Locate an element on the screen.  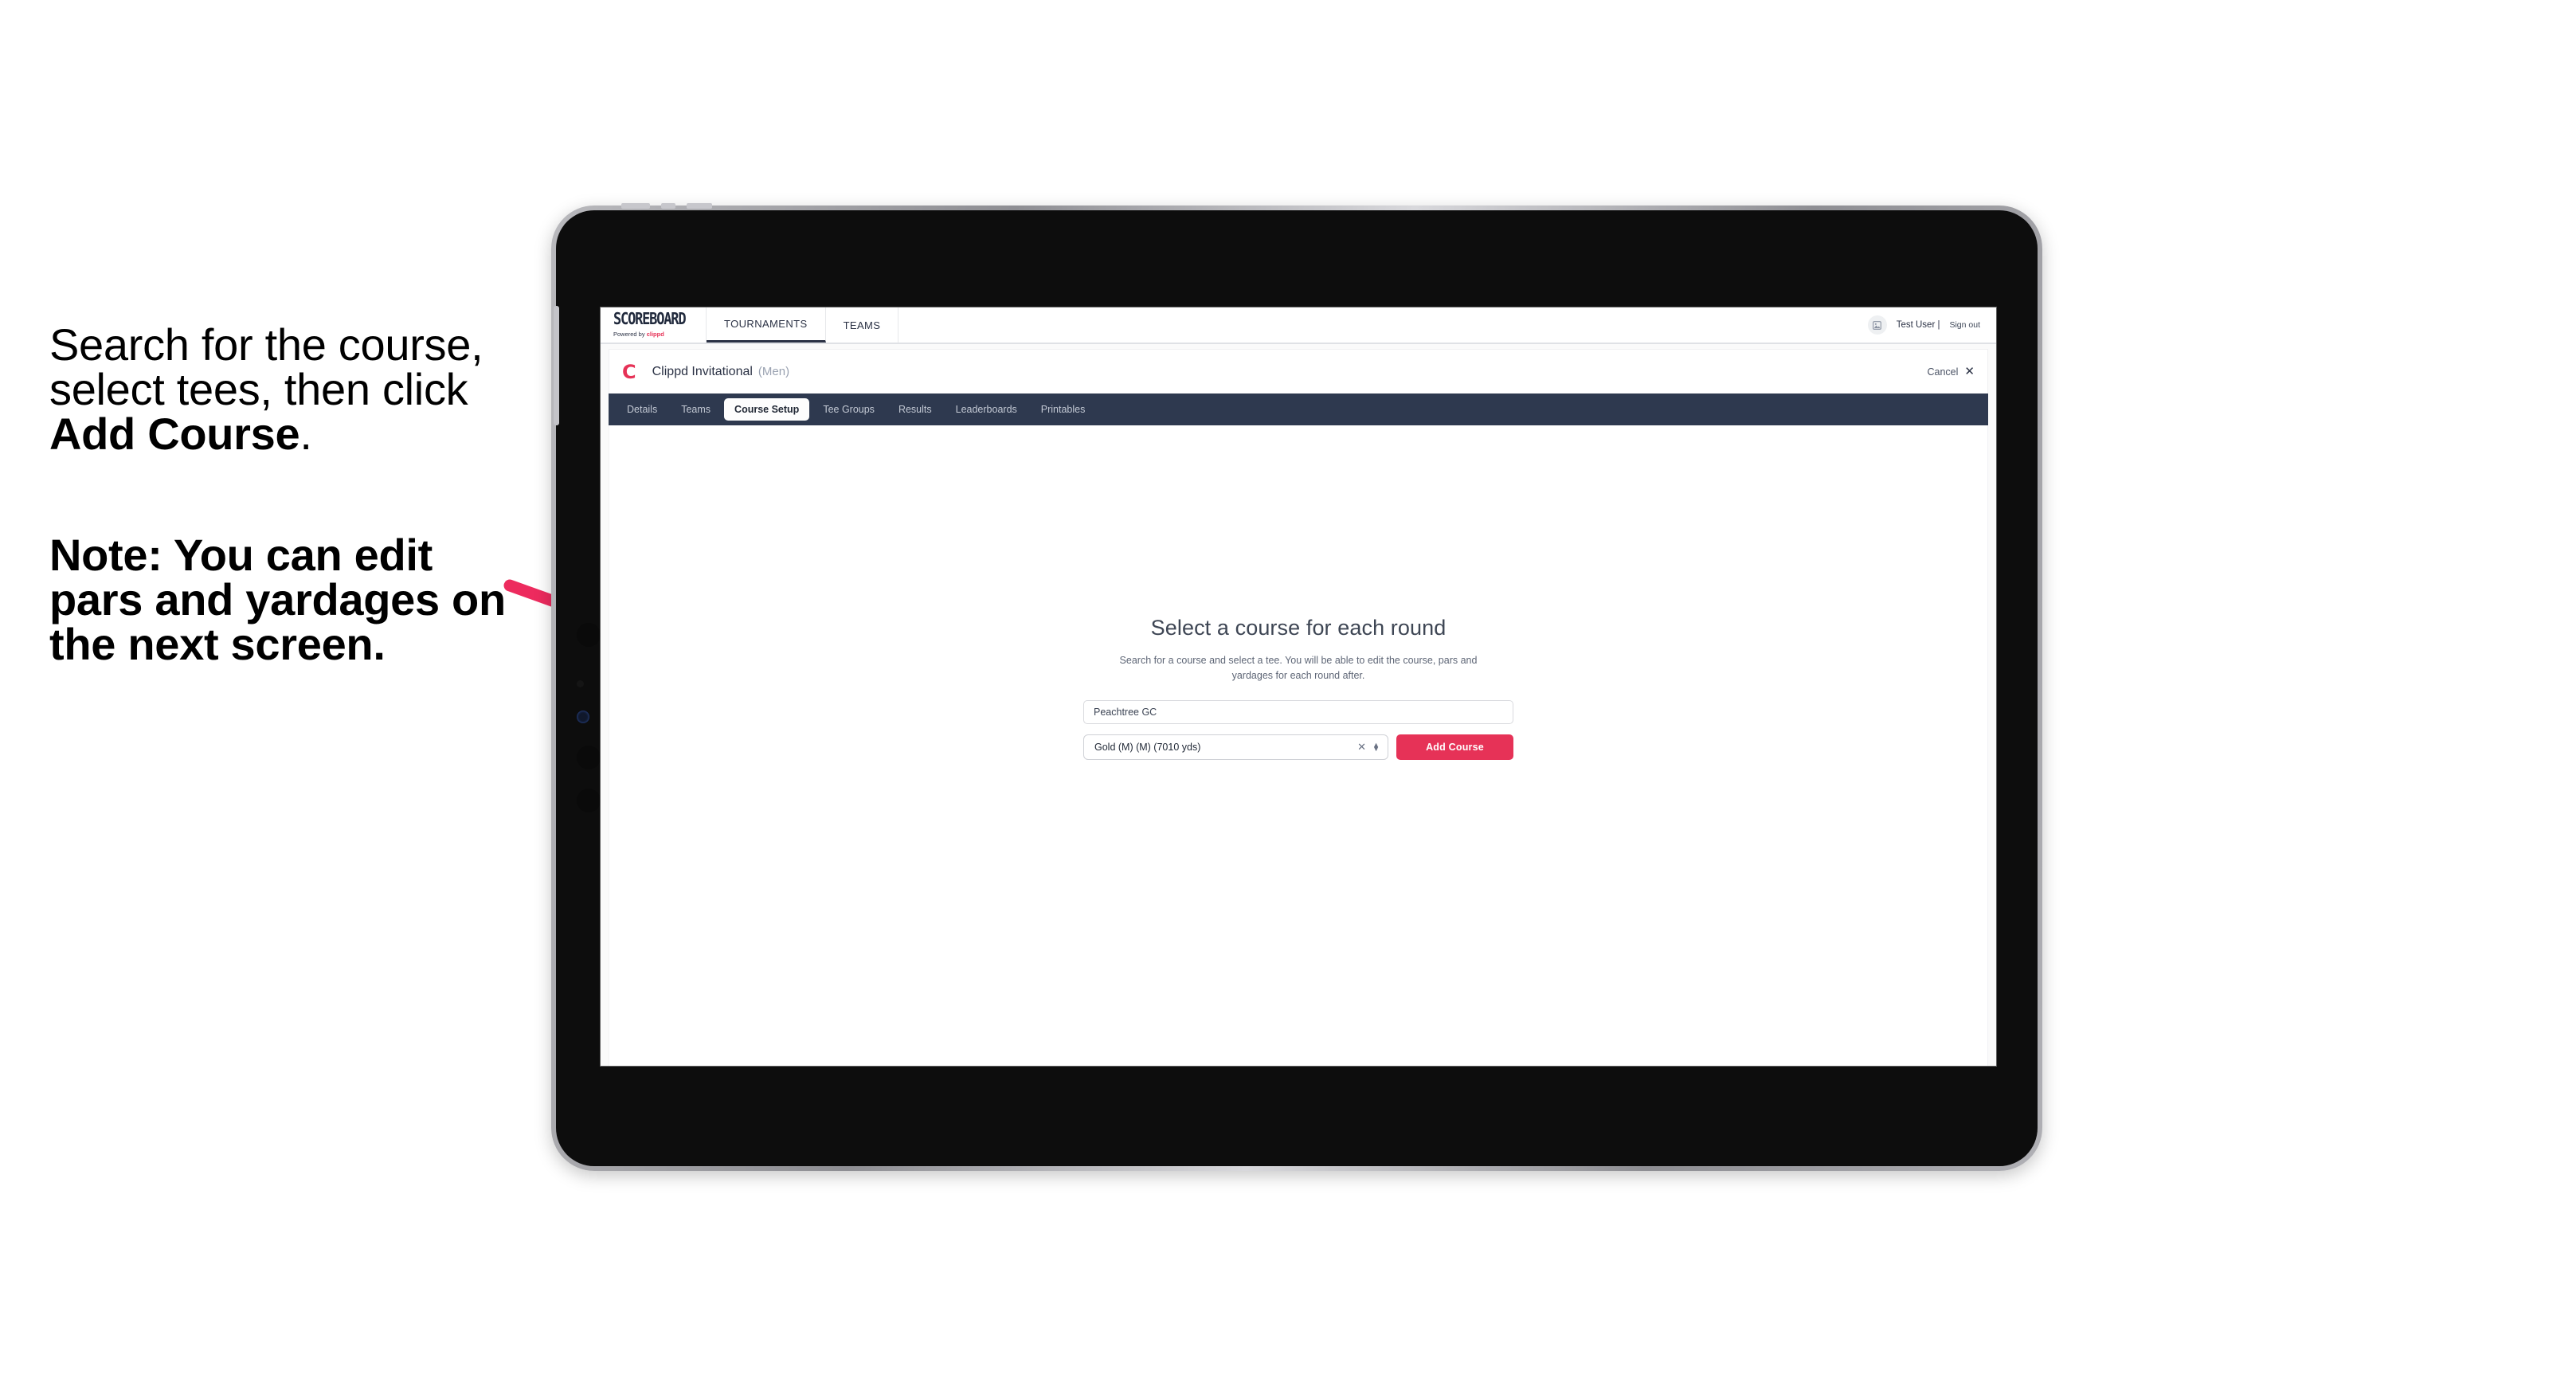
brand-powered-by: Powered by clippd is located at coordinates (659, 334).